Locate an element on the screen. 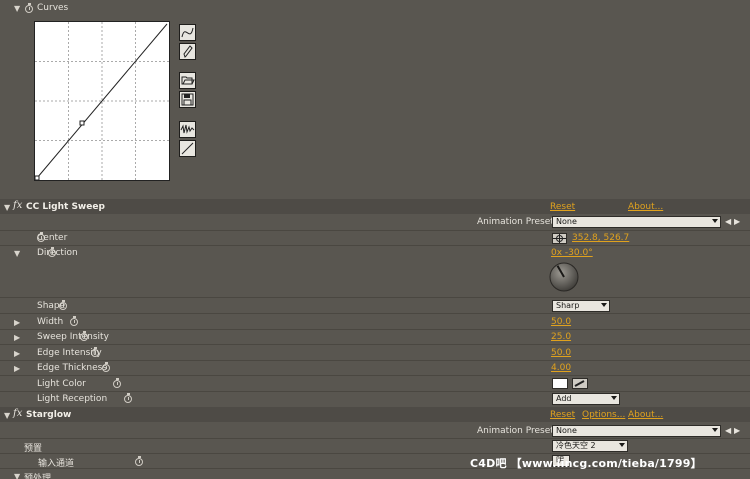 The width and height of the screenshot is (750, 479). direction-value: 0x -30.0° is located at coordinates (572, 253).